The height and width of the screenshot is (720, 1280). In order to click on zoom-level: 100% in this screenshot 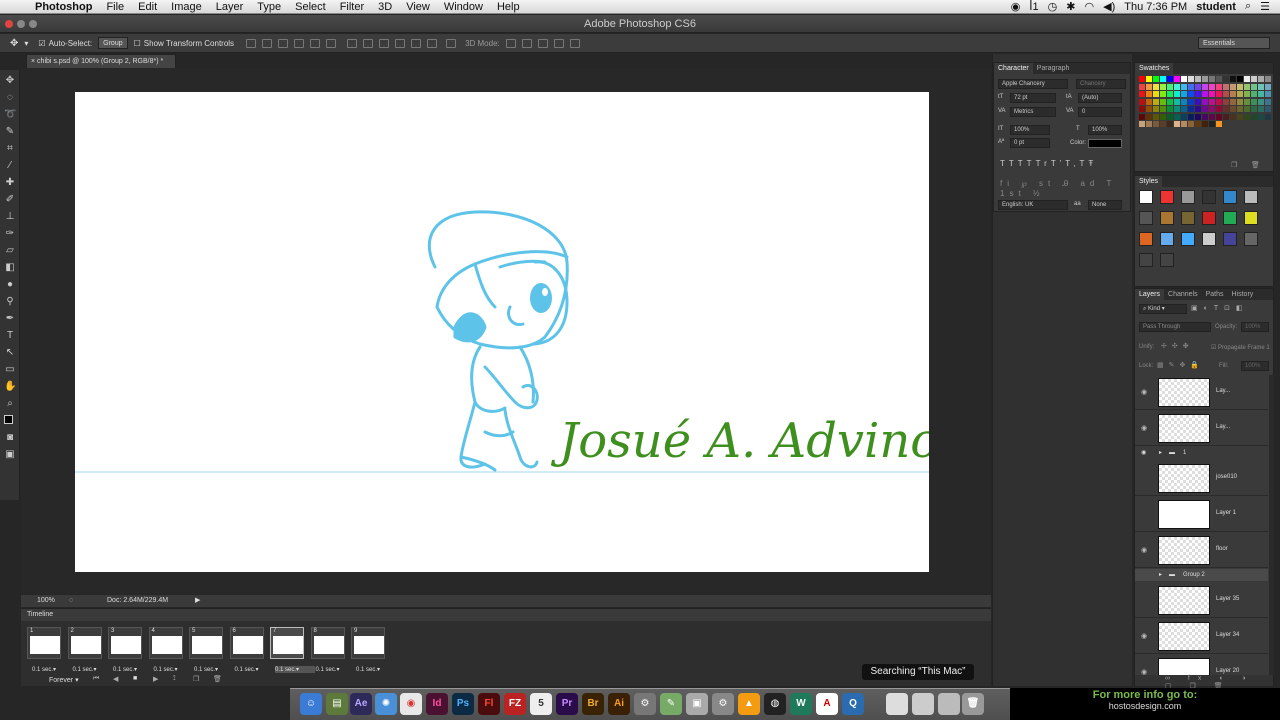, I will do `click(46, 601)`.